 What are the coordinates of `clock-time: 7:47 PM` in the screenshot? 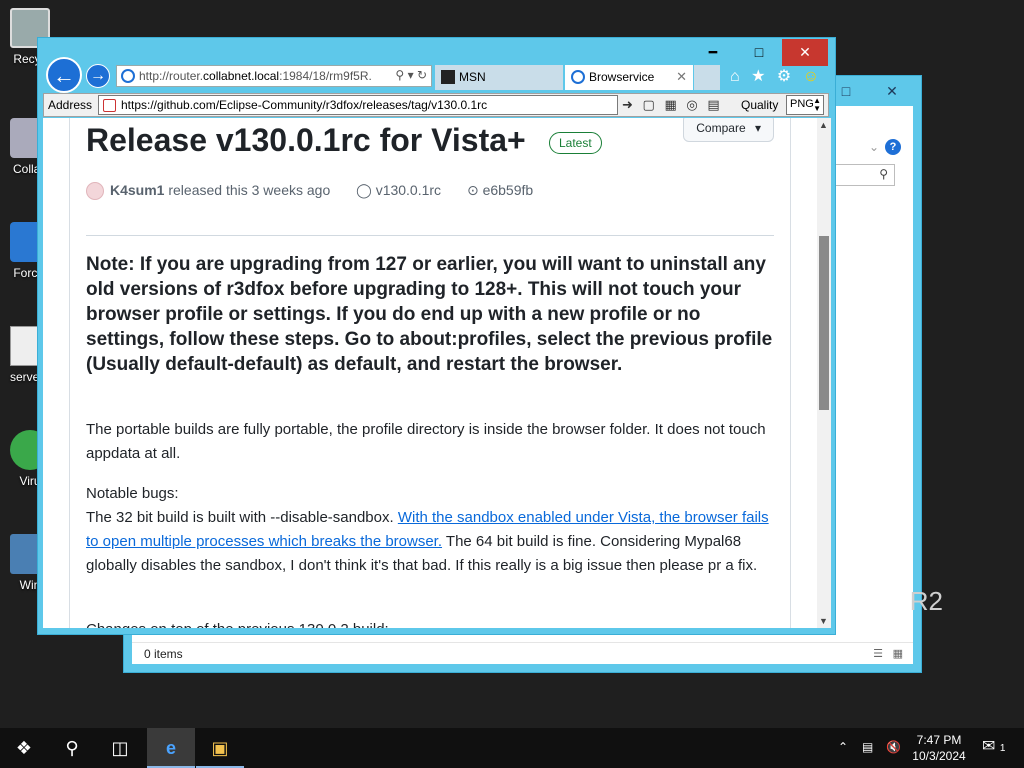 It's located at (939, 740).